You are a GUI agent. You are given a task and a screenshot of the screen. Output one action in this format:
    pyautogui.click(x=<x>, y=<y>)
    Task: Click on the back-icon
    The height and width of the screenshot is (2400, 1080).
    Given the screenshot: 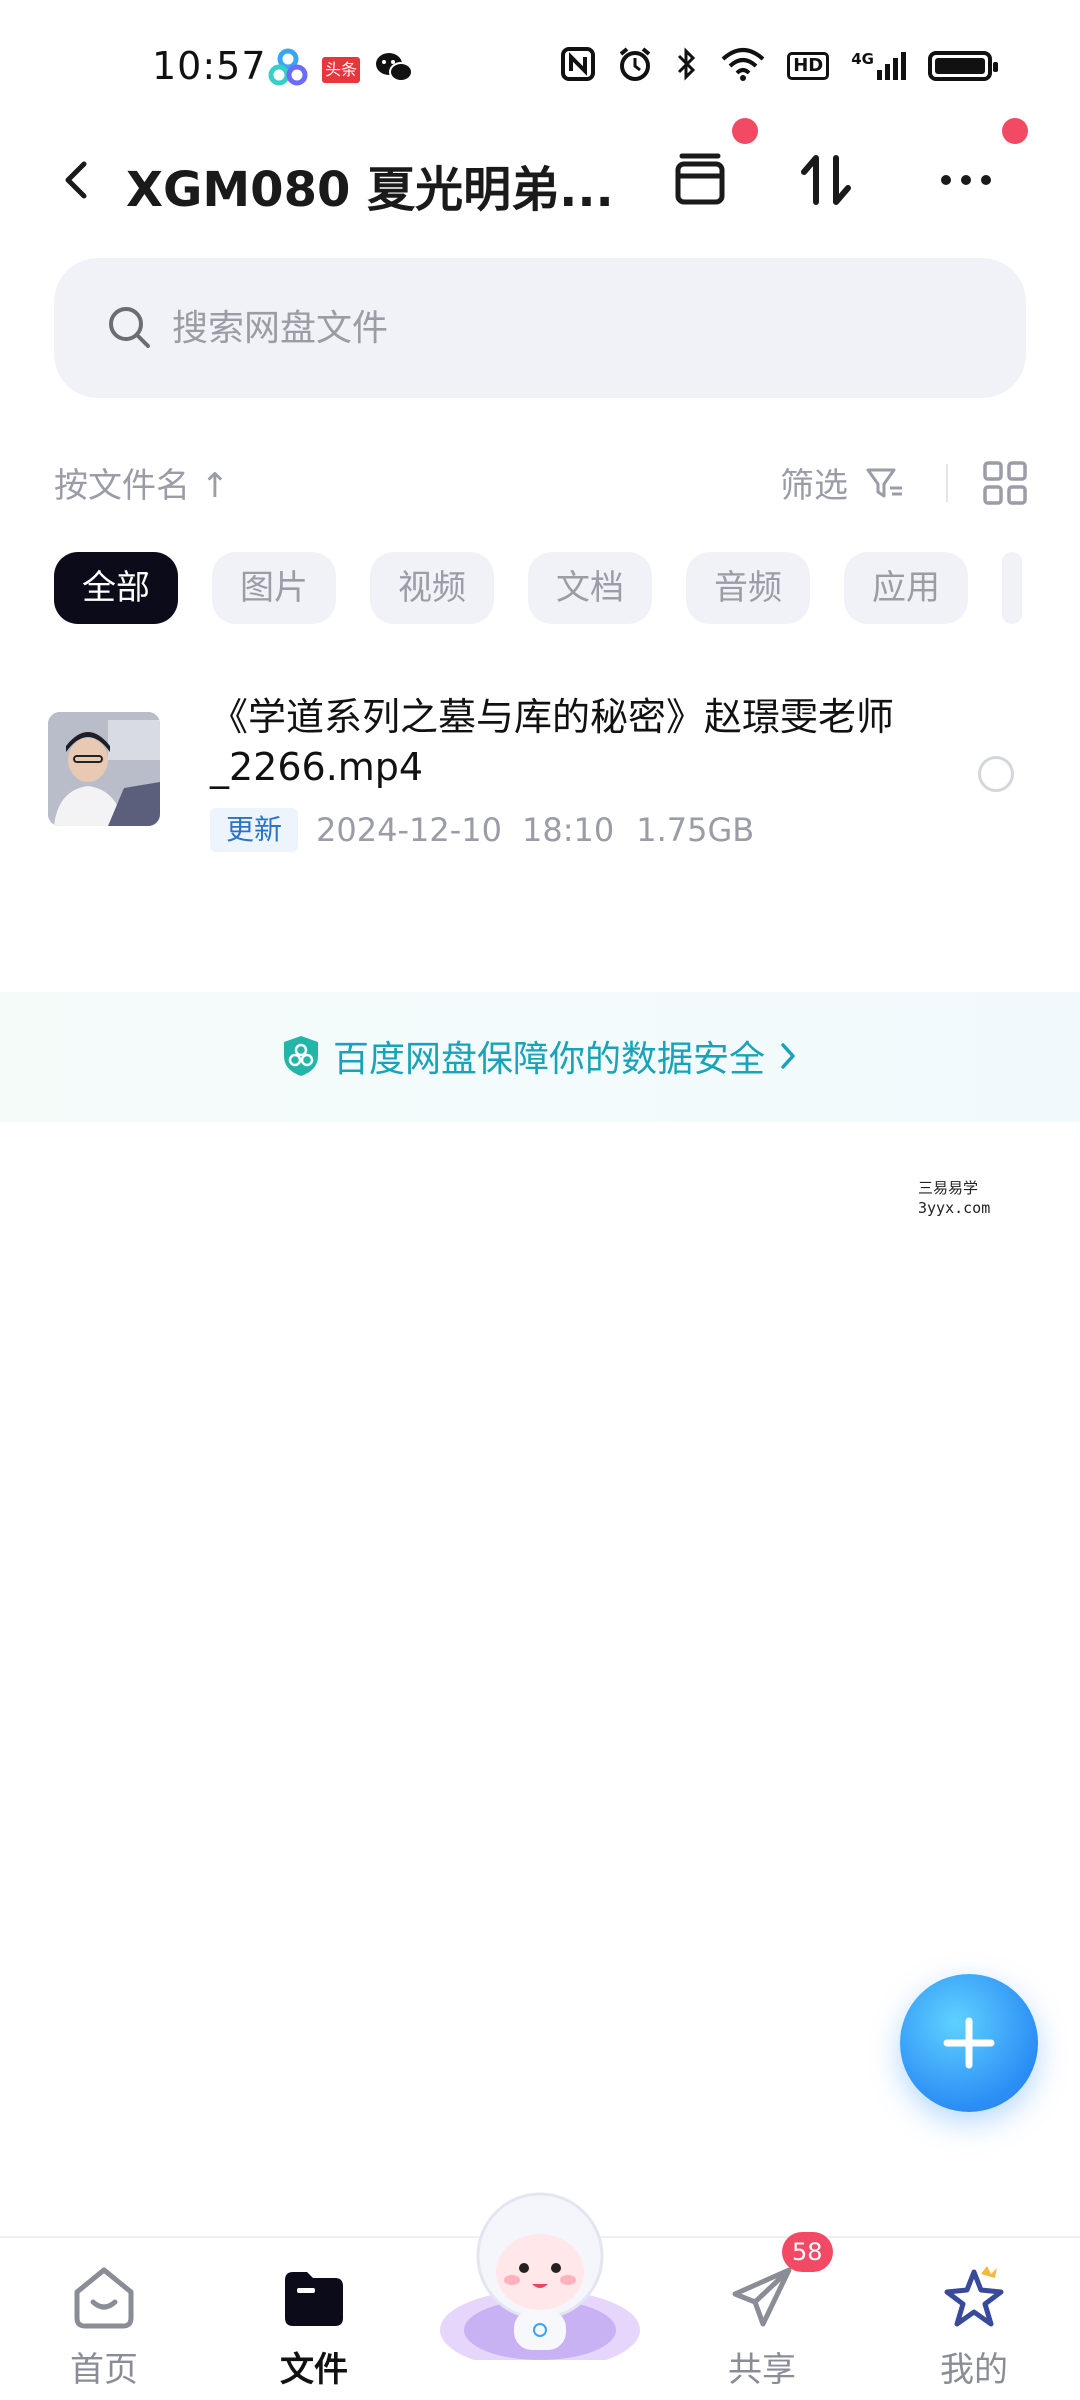 What is the action you would take?
    pyautogui.click(x=76, y=180)
    